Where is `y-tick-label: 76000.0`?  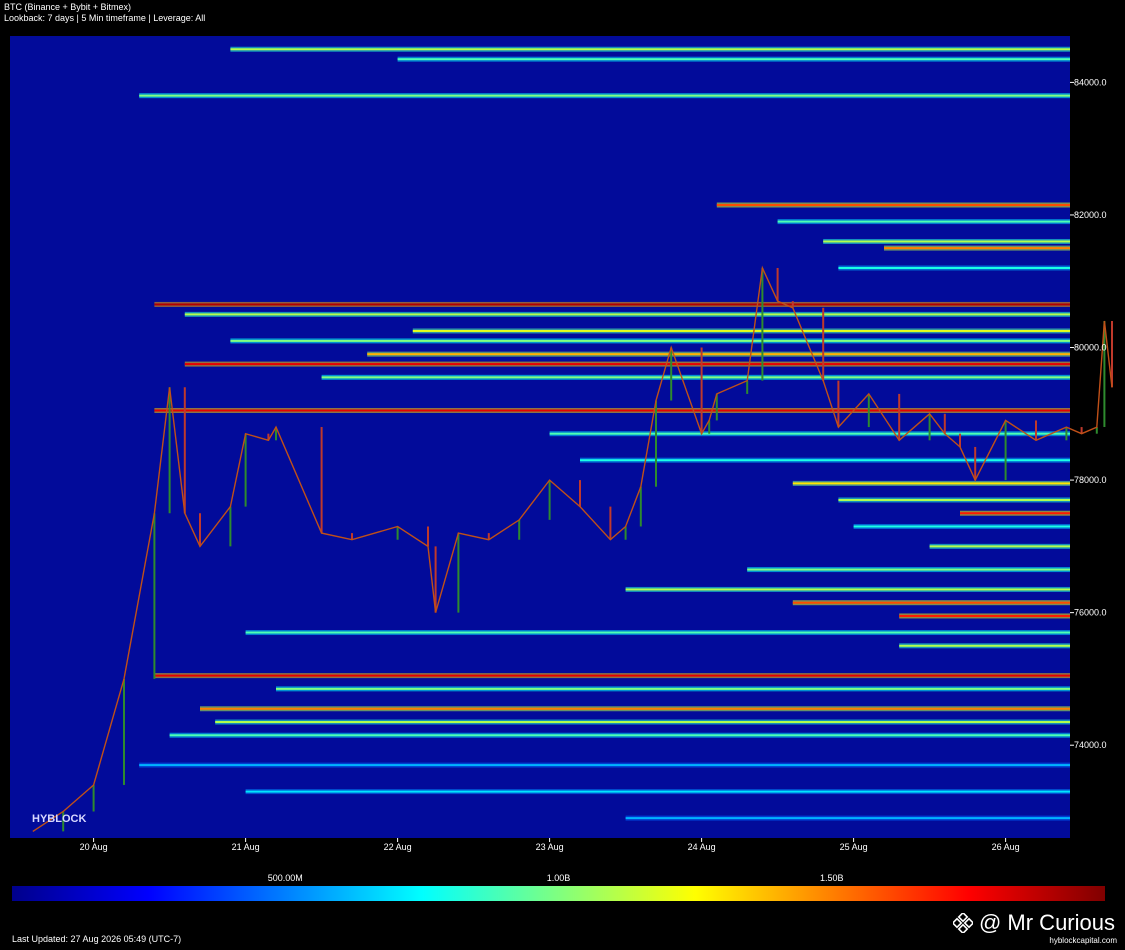 y-tick-label: 76000.0 is located at coordinates (1090, 613).